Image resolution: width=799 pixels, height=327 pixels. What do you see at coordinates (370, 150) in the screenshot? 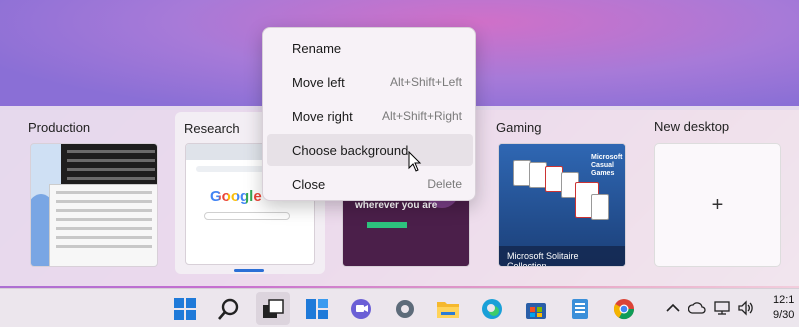
I see `menu-item-choose-background: Choose background` at bounding box center [370, 150].